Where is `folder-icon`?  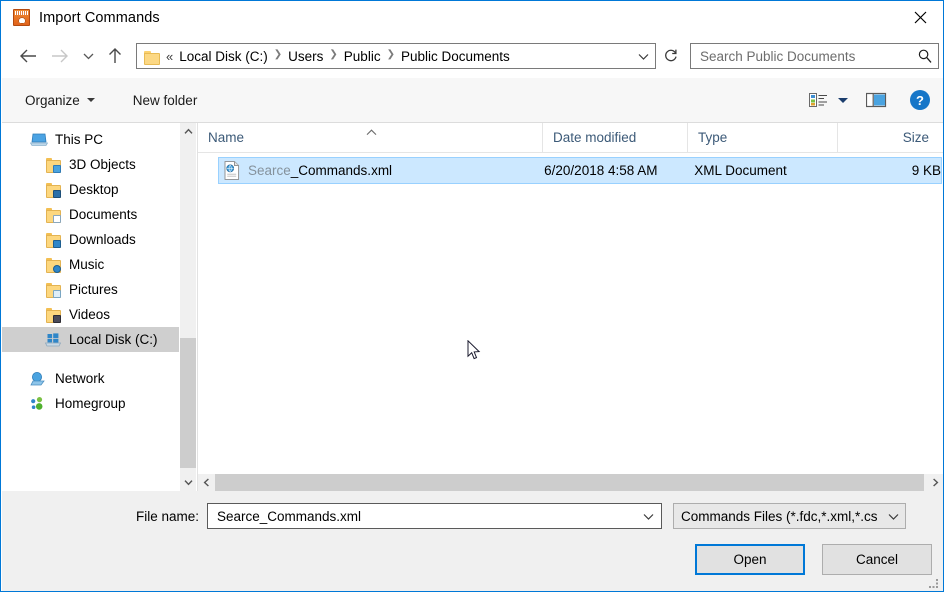
folder-icon is located at coordinates (152, 57).